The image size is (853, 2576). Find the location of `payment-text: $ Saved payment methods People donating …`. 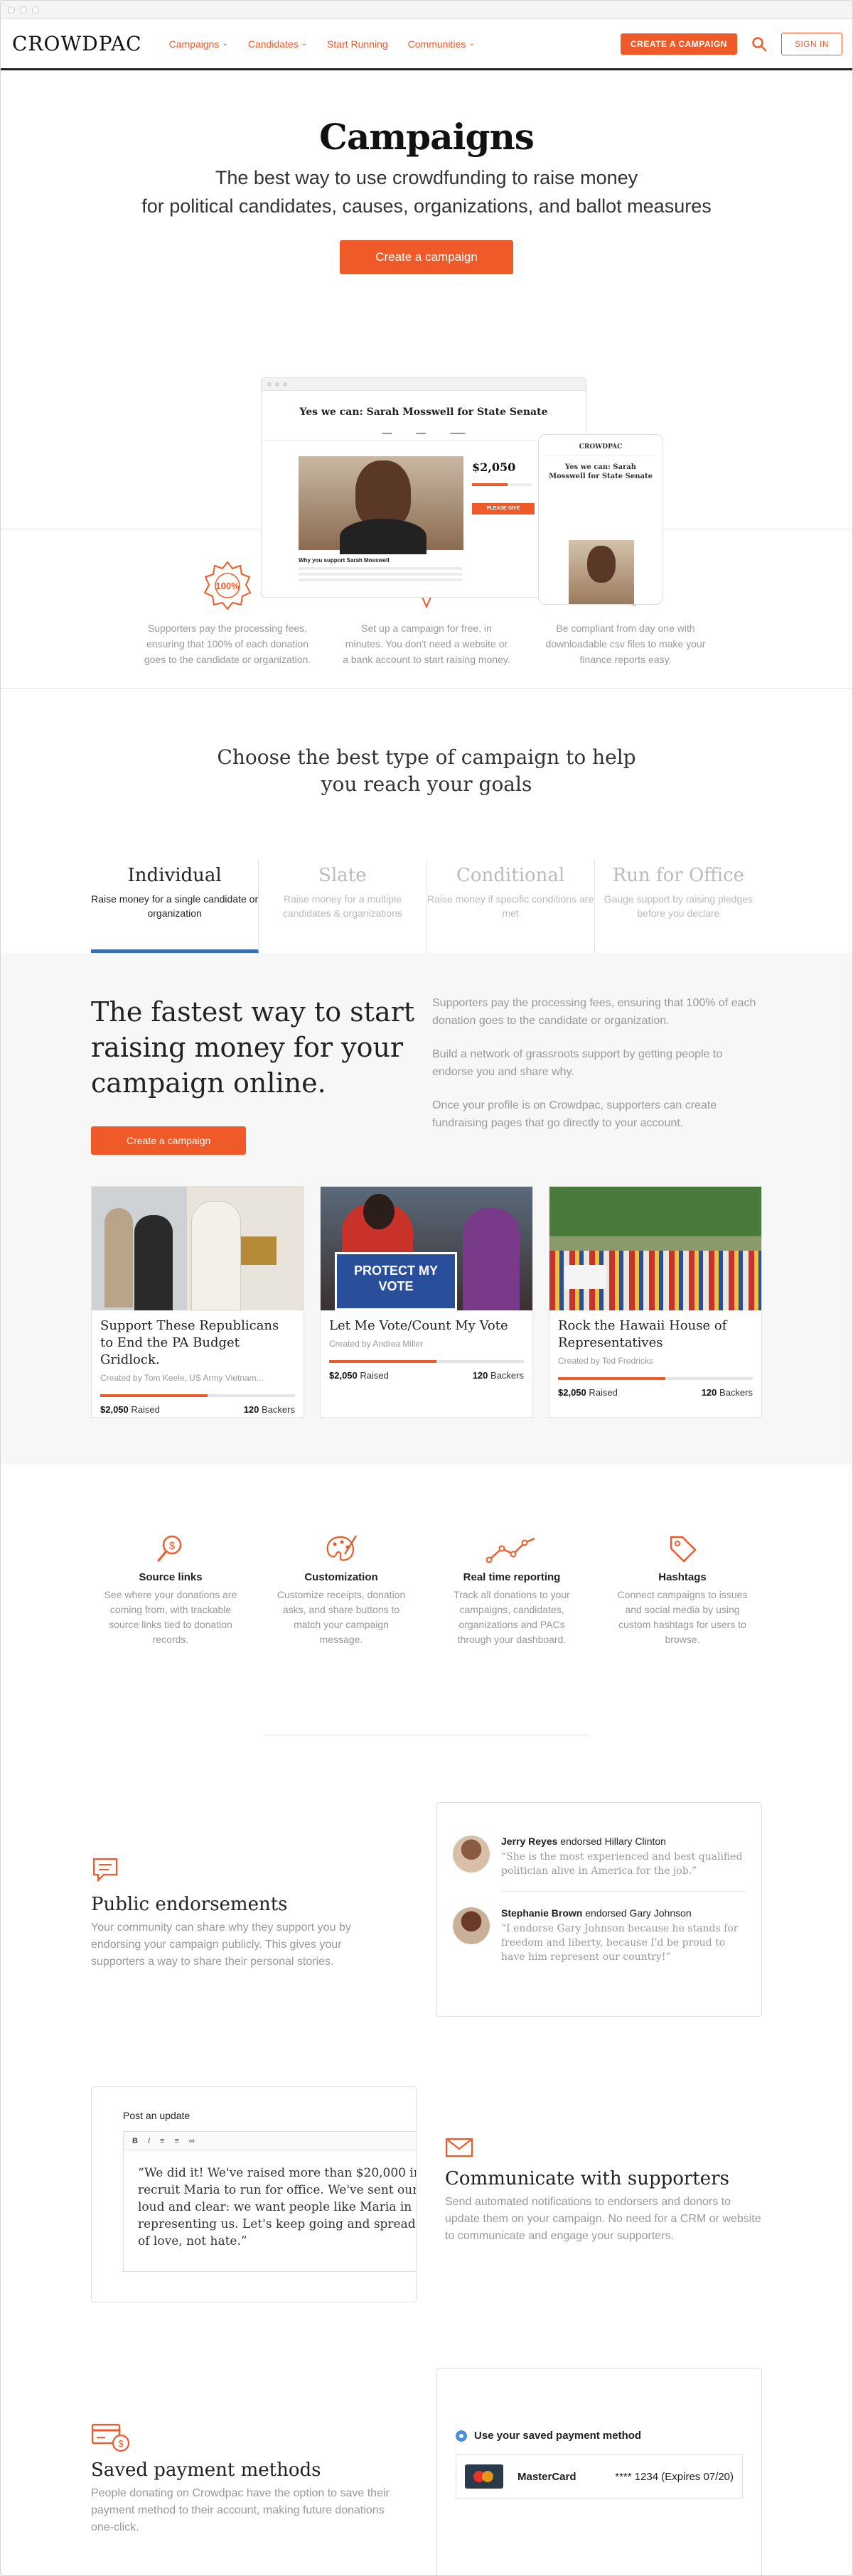

payment-text: $ Saved payment methods People donating … is located at coordinates (247, 2479).